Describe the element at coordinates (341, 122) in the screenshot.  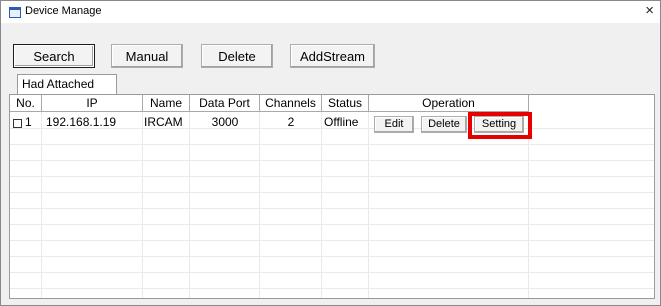
I see `cell-status: Offline` at that location.